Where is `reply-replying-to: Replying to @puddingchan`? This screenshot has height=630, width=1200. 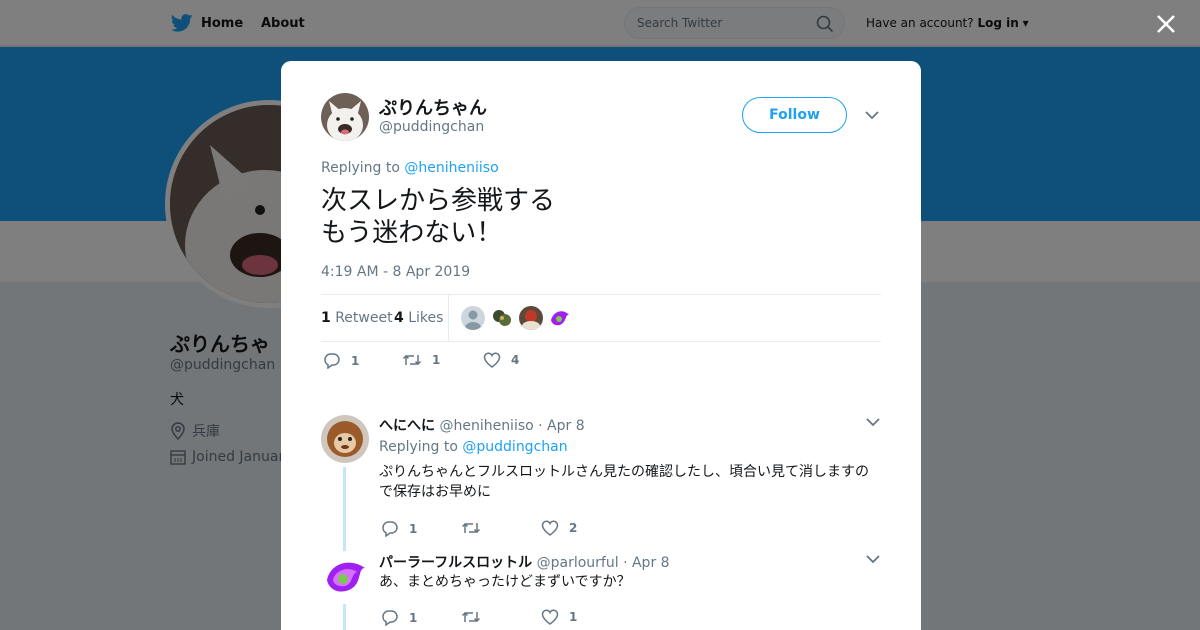 reply-replying-to: Replying to @puddingchan is located at coordinates (473, 447).